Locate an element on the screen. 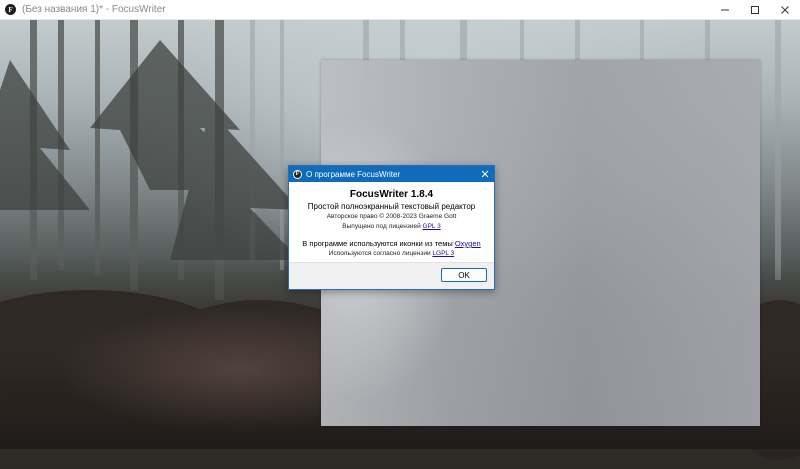 This screenshot has width=800, height=469. icons-license-prefix: Используются согласно лицензии is located at coordinates (379, 253).